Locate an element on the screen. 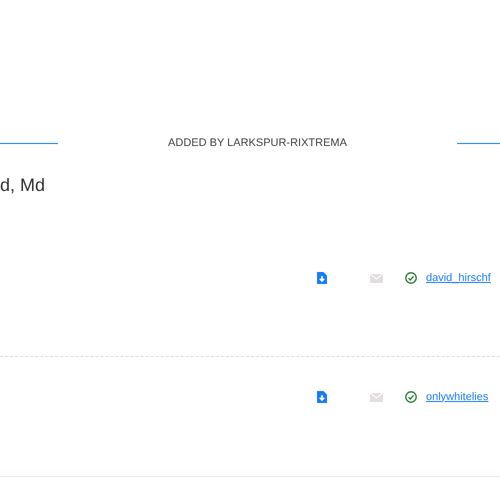 This screenshot has width=500, height=479. name-text: d, Md is located at coordinates (23, 185).